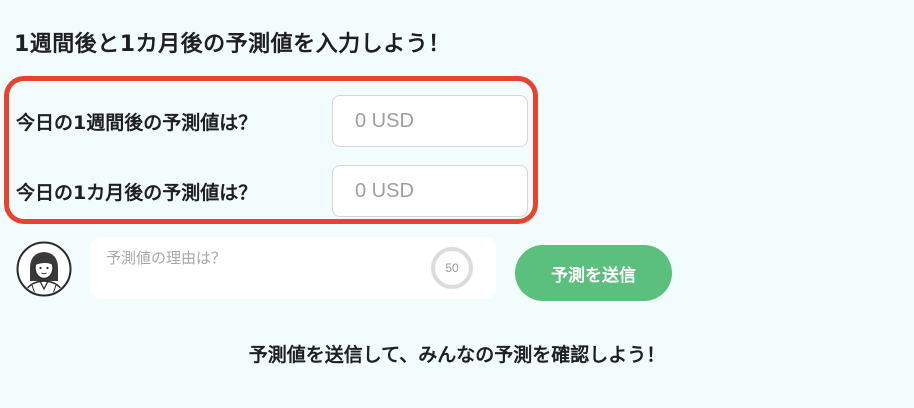  I want to click on reason-input, so click(250, 262).